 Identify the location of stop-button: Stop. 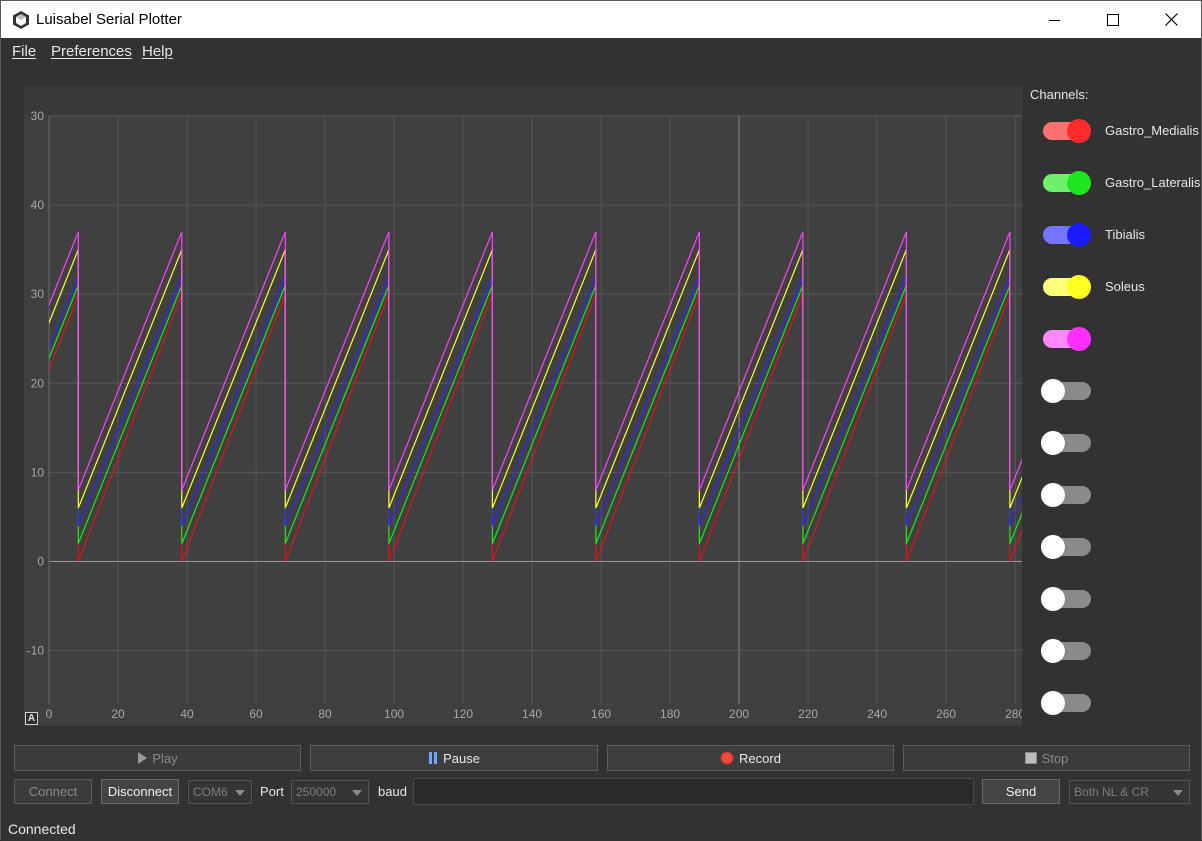
(1046, 758).